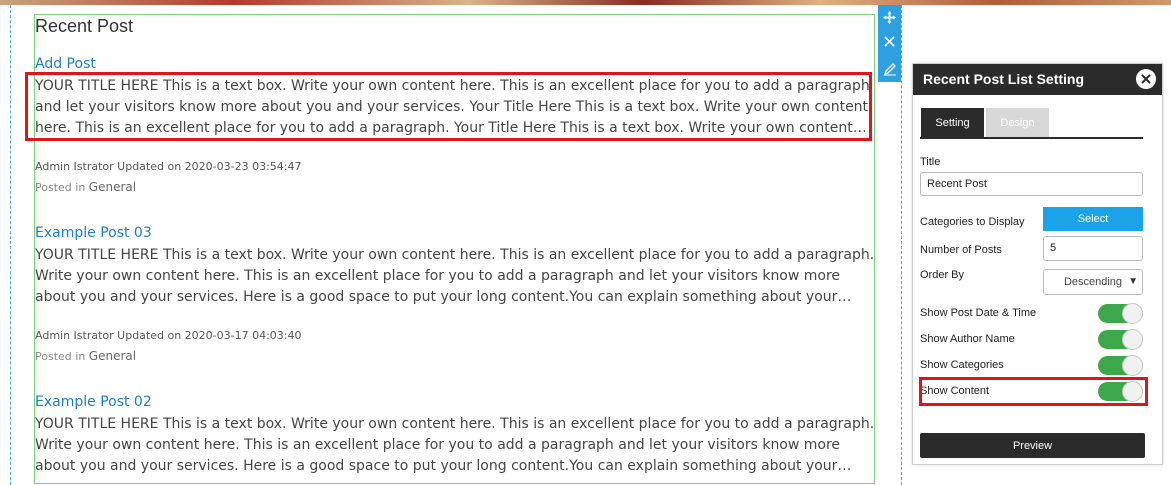  Describe the element at coordinates (1093, 248) in the screenshot. I see `num-posts-input: 5` at that location.